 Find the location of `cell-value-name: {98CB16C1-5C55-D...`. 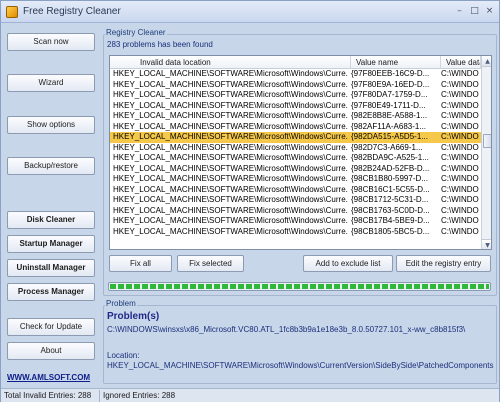

cell-value-name: {98CB16C1-5C55-D... is located at coordinates (390, 189).